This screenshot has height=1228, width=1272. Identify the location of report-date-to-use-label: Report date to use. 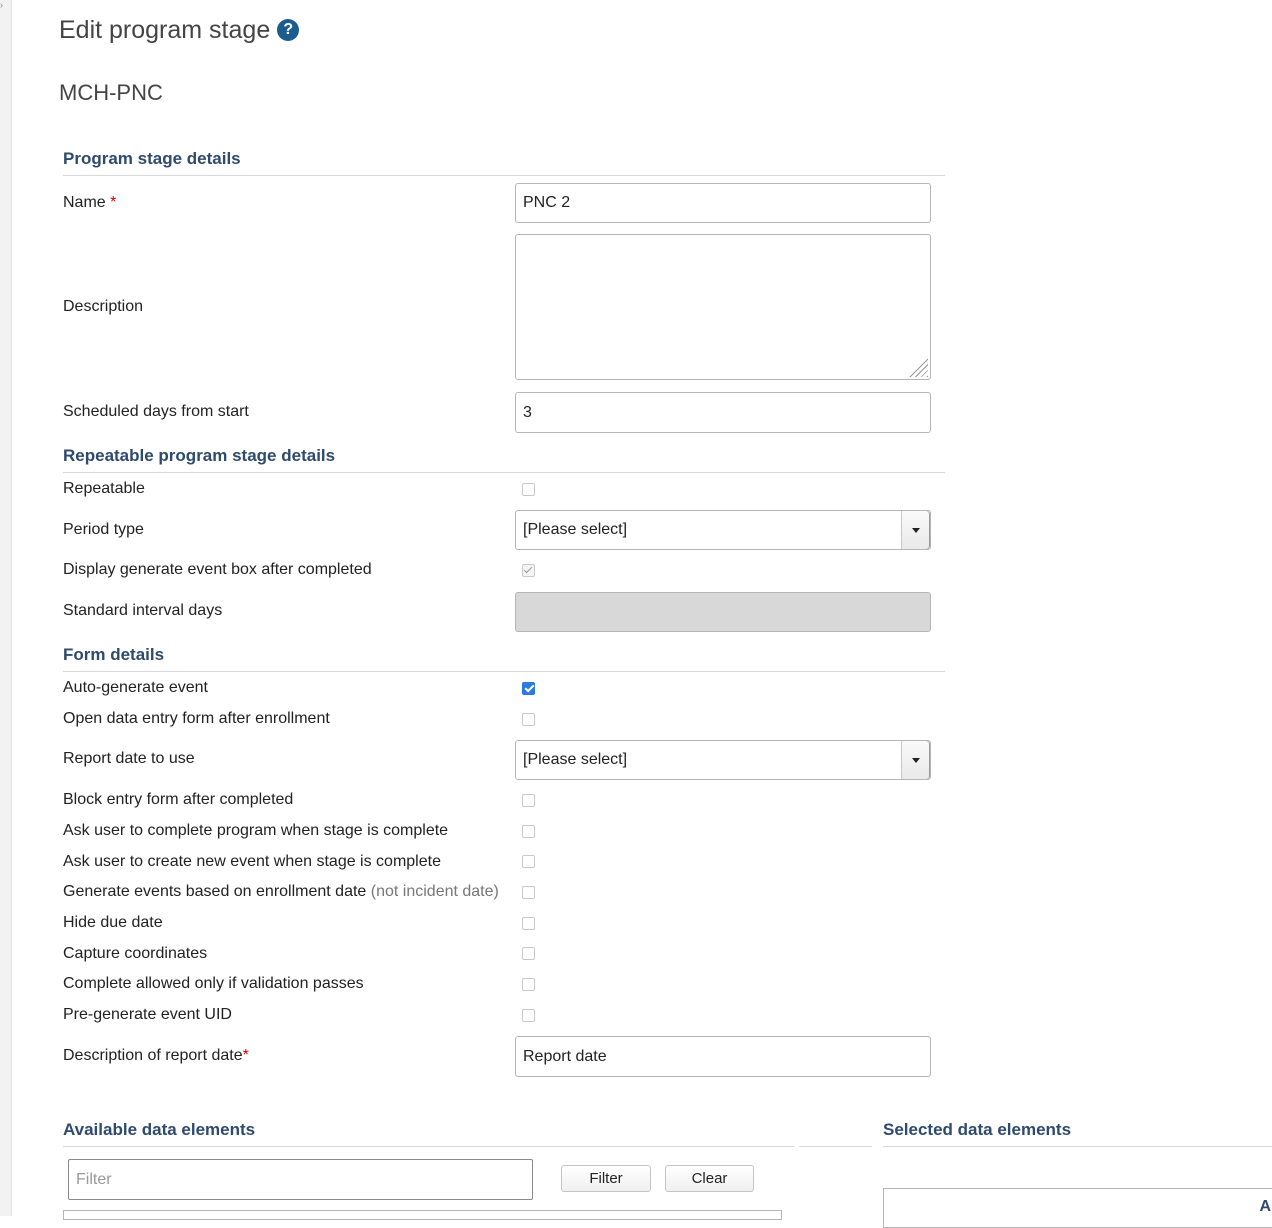
(129, 758).